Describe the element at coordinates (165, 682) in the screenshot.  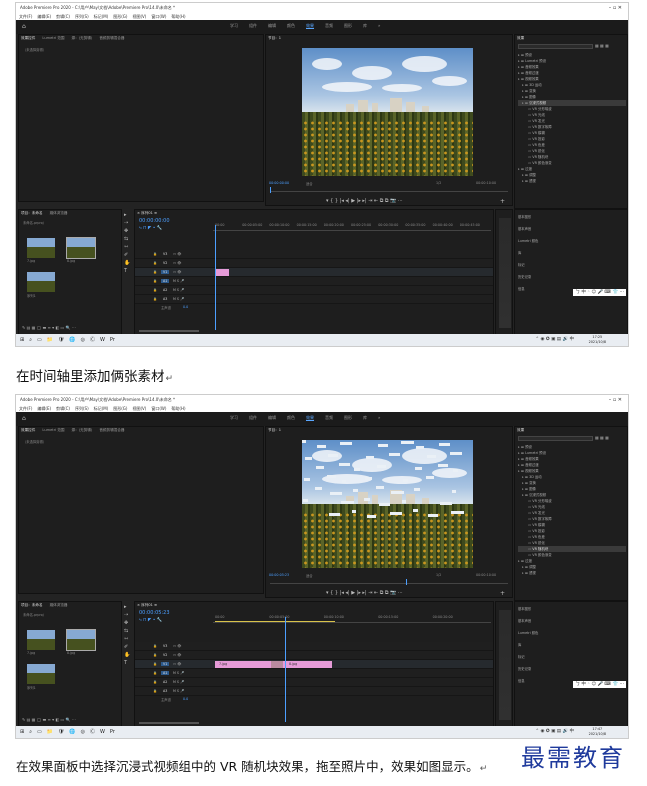
I see `track-label: A2` at that location.